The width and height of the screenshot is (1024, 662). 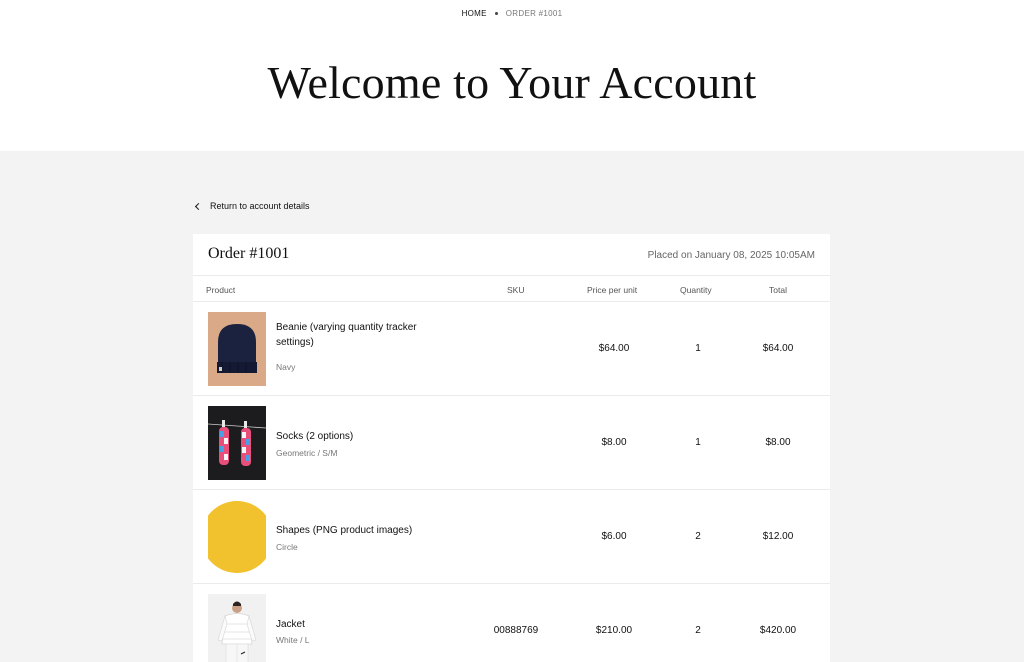 What do you see at coordinates (198, 206) in the screenshot?
I see `chevron-left-icon` at bounding box center [198, 206].